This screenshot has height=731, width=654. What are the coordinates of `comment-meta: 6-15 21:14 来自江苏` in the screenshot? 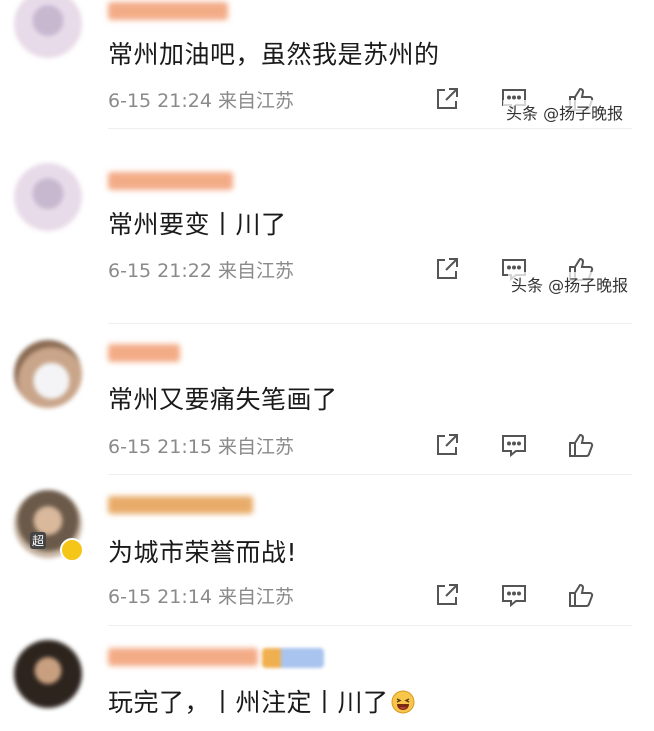 It's located at (201, 597).